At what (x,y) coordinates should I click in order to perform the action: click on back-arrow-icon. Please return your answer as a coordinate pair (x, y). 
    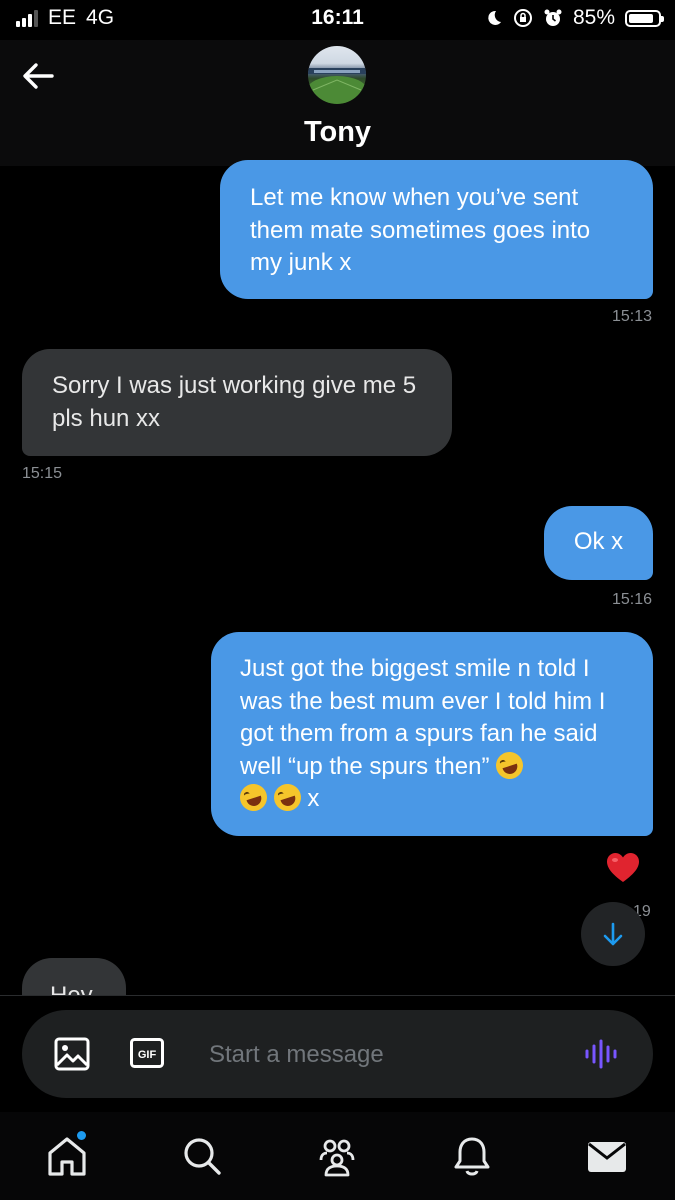
    Looking at the image, I should click on (38, 76).